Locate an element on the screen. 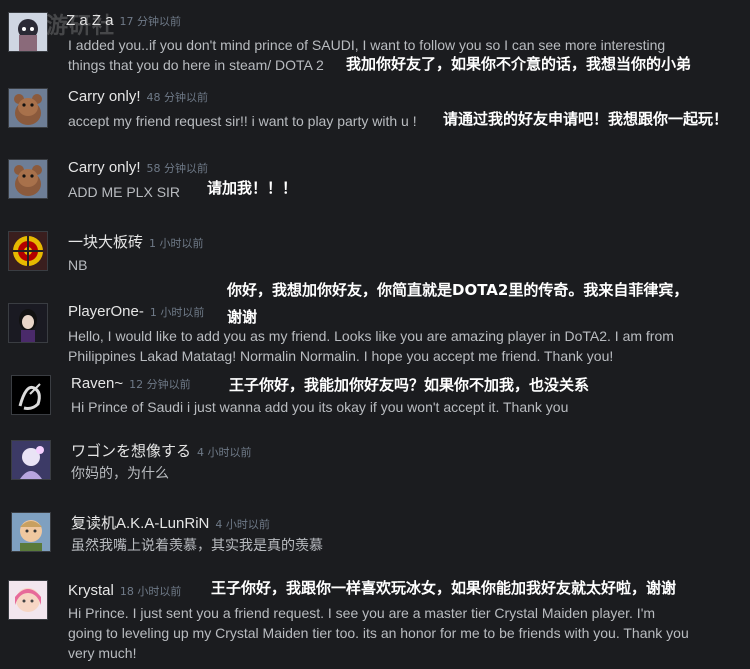  comment-timestamp: 48 分钟以前 is located at coordinates (177, 97).